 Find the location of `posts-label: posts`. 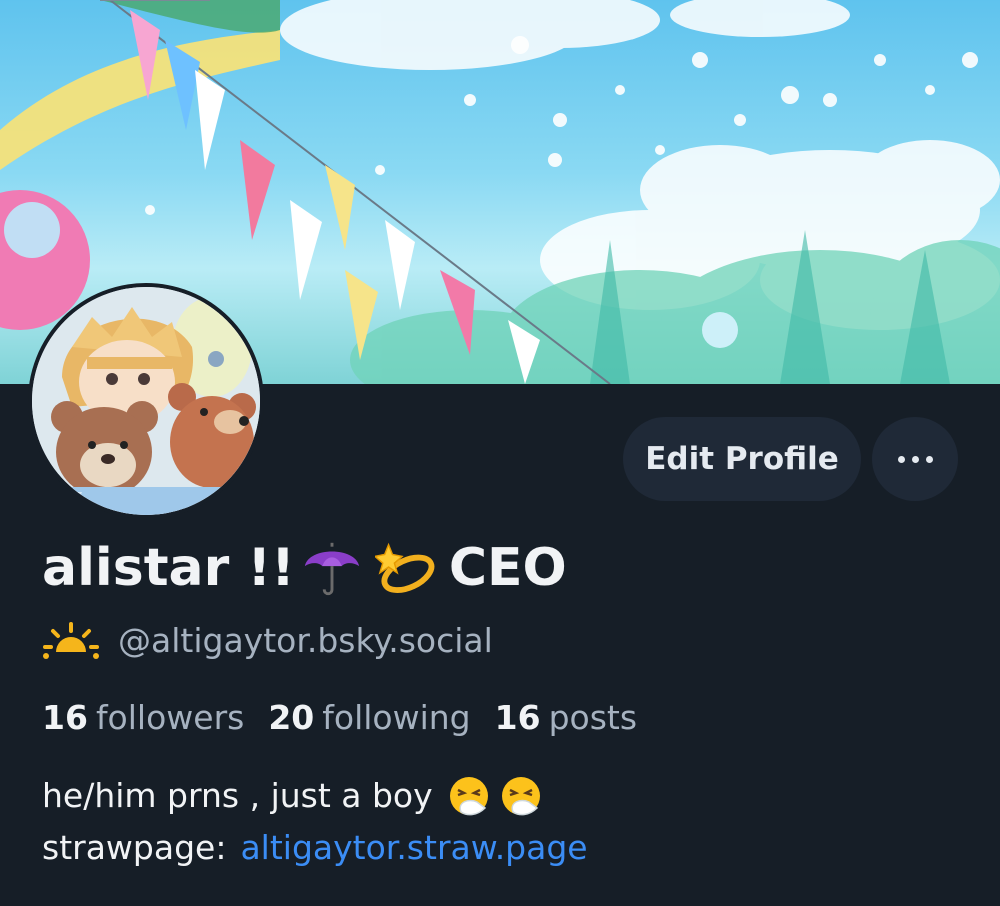

posts-label: posts is located at coordinates (593, 717).